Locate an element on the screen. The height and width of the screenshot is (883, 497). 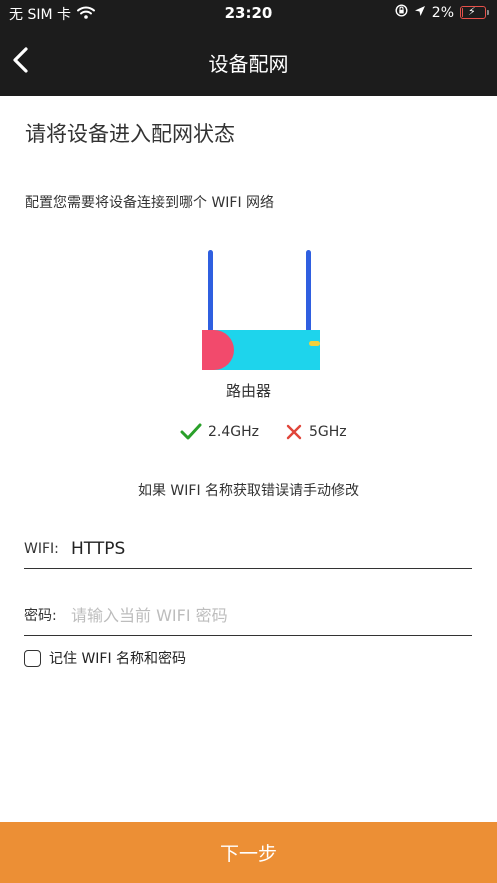
router-illustration is located at coordinates (261, 310).